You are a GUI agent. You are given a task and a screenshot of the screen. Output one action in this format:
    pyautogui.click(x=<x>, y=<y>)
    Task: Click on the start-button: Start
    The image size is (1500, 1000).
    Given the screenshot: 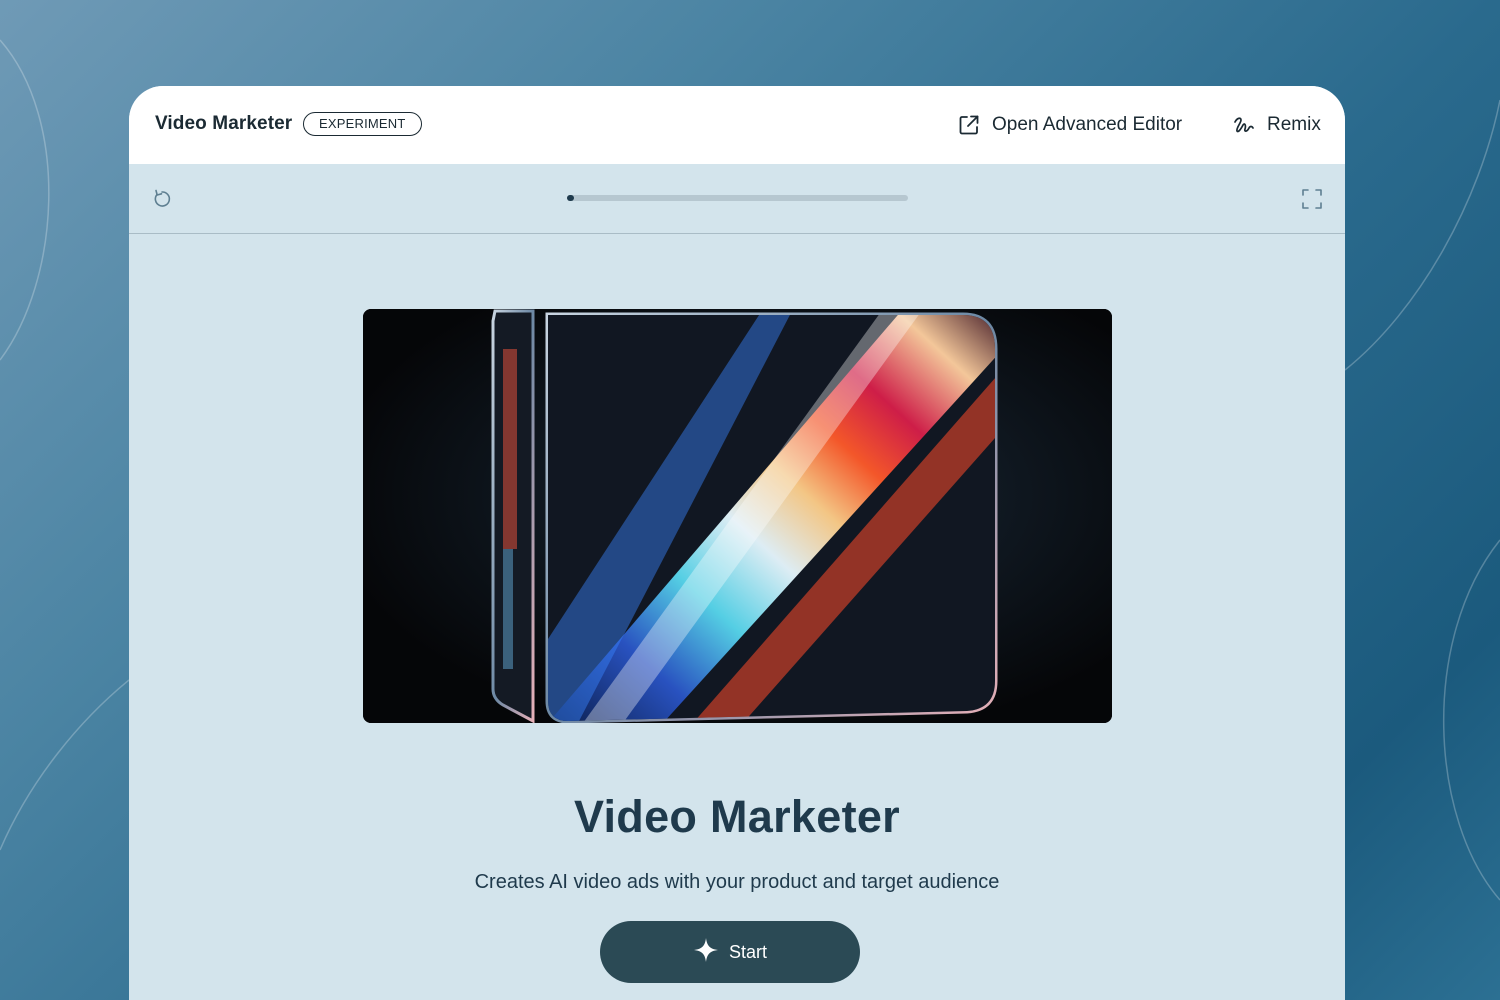 What is the action you would take?
    pyautogui.click(x=730, y=952)
    